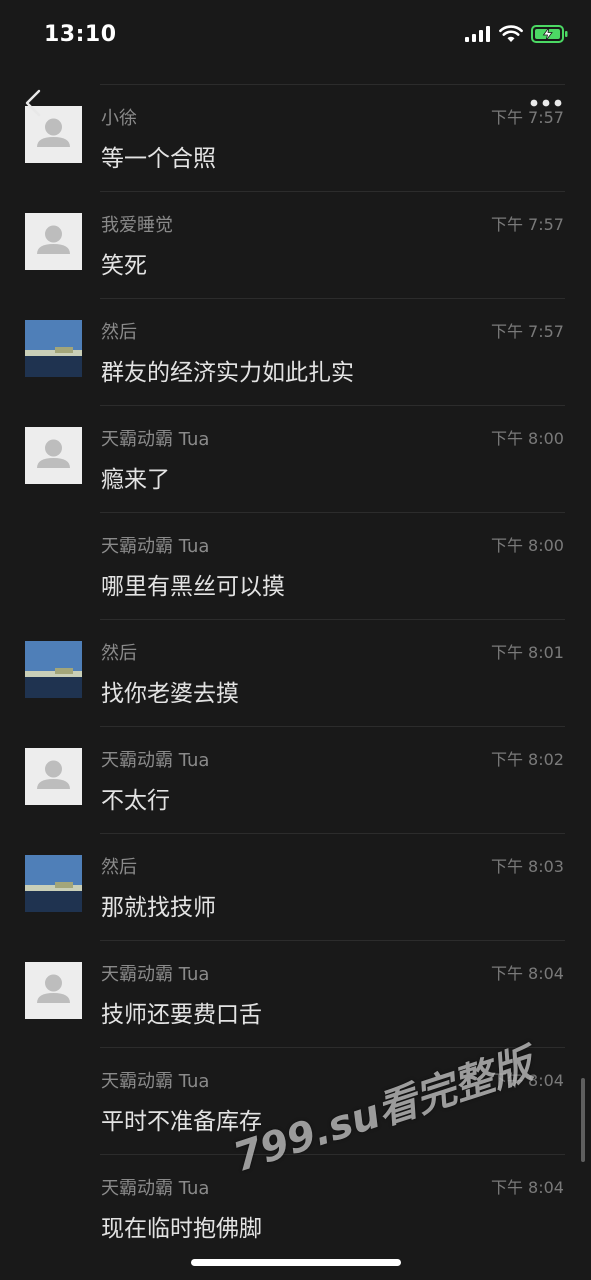 This screenshot has height=1280, width=591. What do you see at coordinates (124, 266) in the screenshot?
I see `message-content: 笑死` at bounding box center [124, 266].